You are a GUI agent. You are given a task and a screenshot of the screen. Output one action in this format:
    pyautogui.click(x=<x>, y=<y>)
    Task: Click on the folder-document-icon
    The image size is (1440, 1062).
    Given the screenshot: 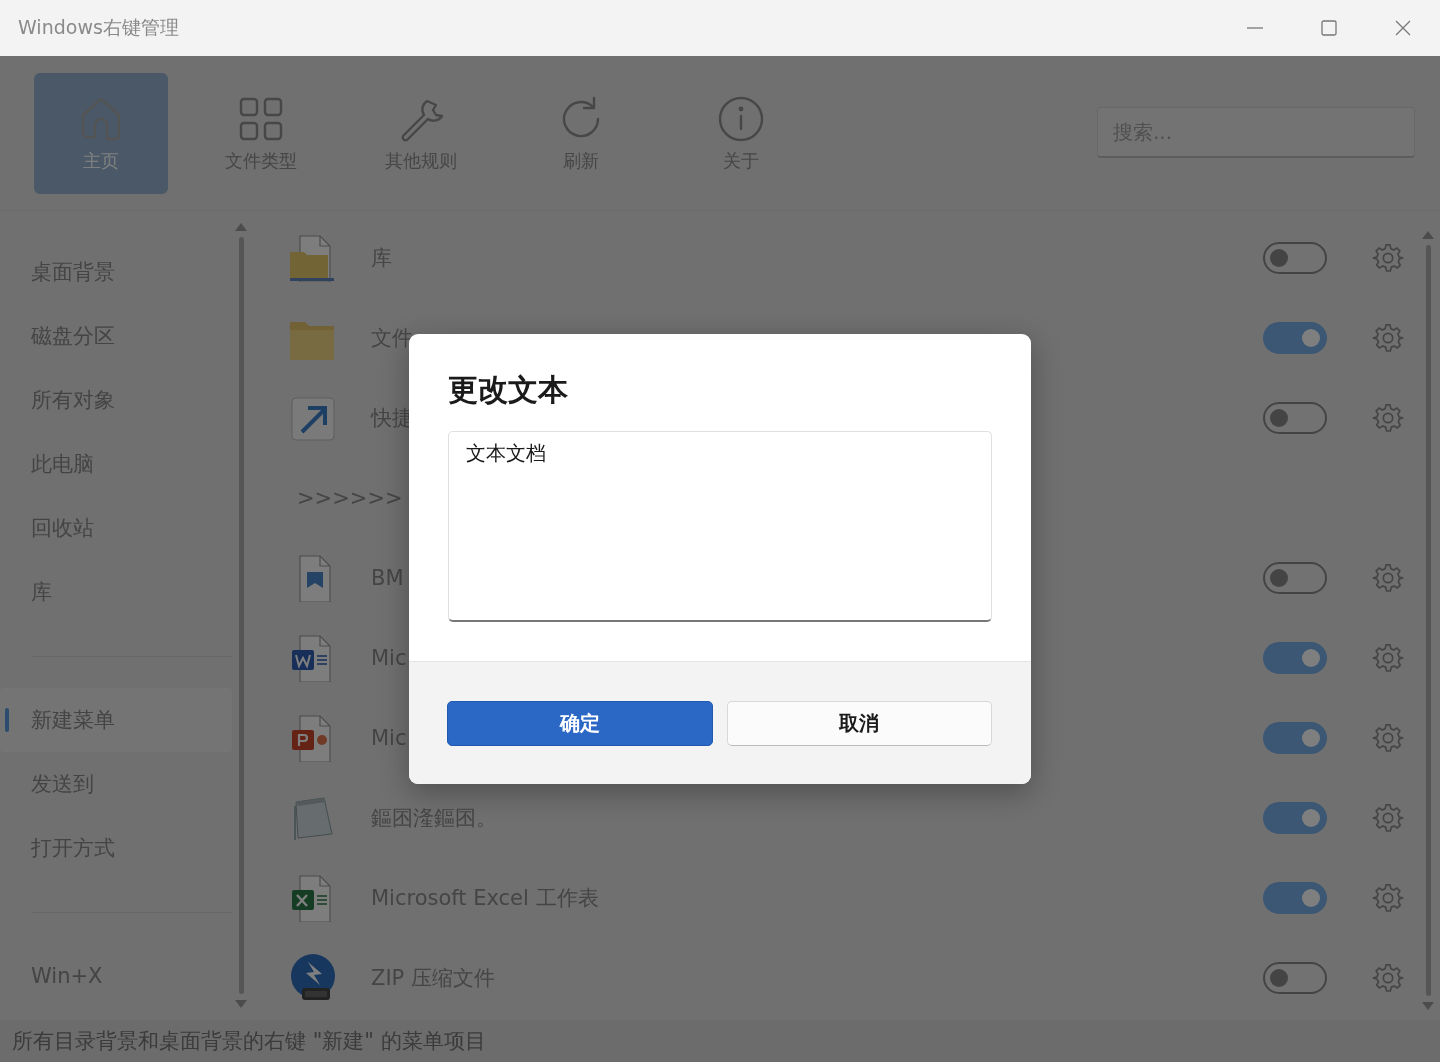 What is the action you would take?
    pyautogui.click(x=313, y=258)
    